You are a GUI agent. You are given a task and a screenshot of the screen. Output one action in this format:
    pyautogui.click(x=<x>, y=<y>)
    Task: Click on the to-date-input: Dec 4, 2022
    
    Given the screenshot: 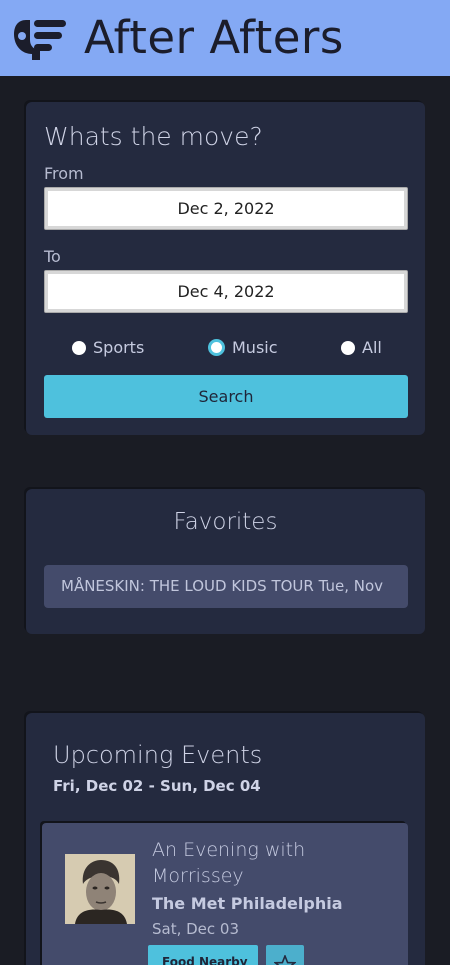 What is the action you would take?
    pyautogui.click(x=226, y=291)
    